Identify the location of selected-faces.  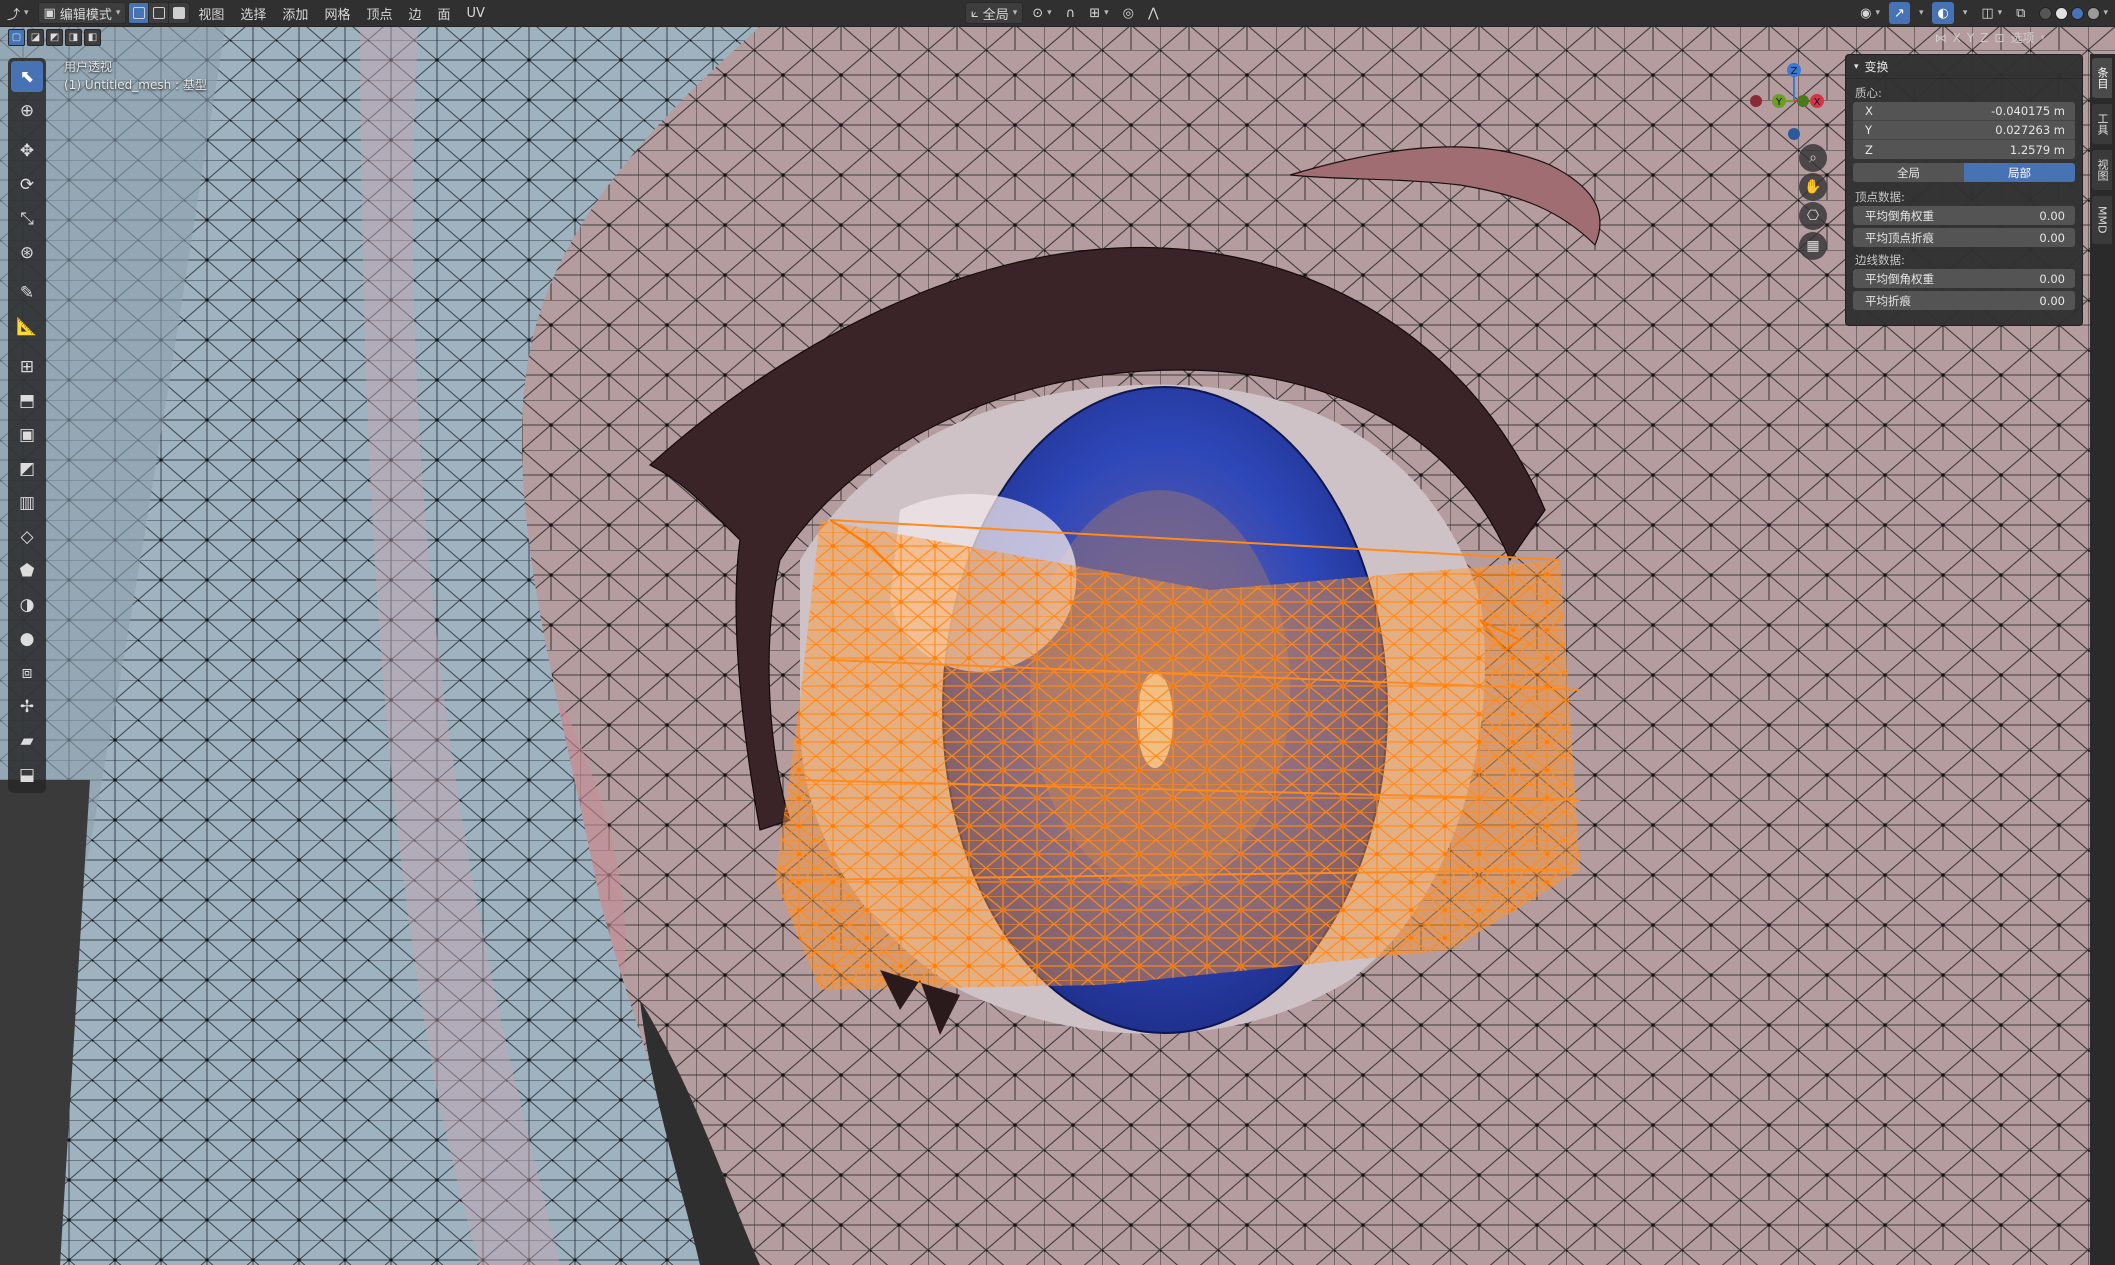
(1178, 754).